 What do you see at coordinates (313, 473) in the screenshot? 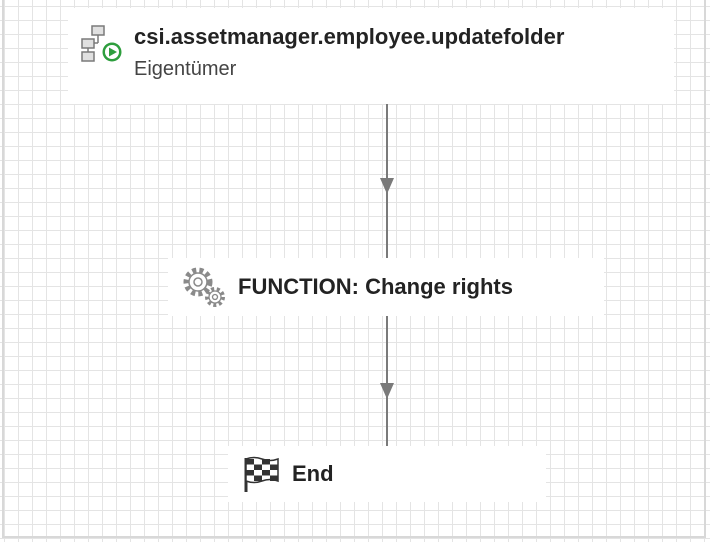
I see `end-node-title: End` at bounding box center [313, 473].